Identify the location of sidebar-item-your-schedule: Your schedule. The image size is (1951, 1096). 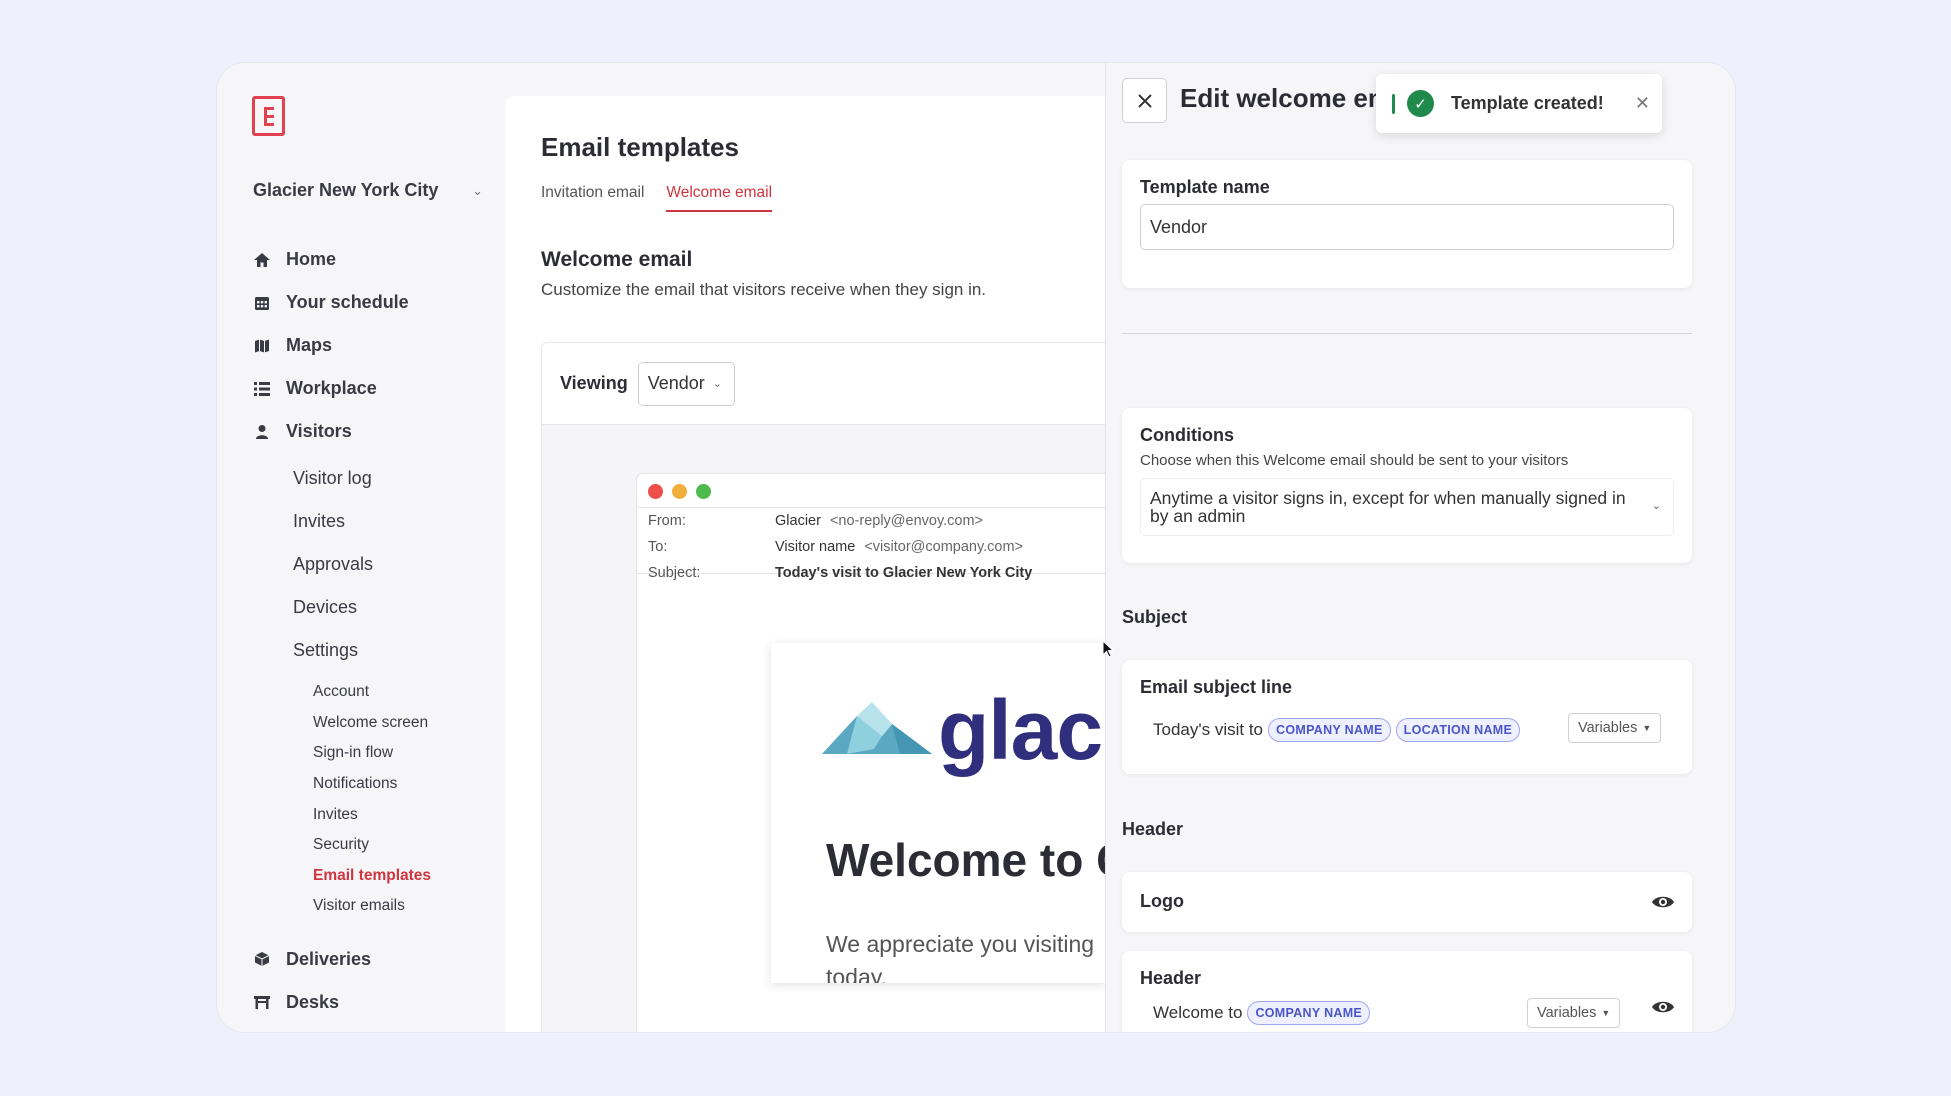
(373, 302).